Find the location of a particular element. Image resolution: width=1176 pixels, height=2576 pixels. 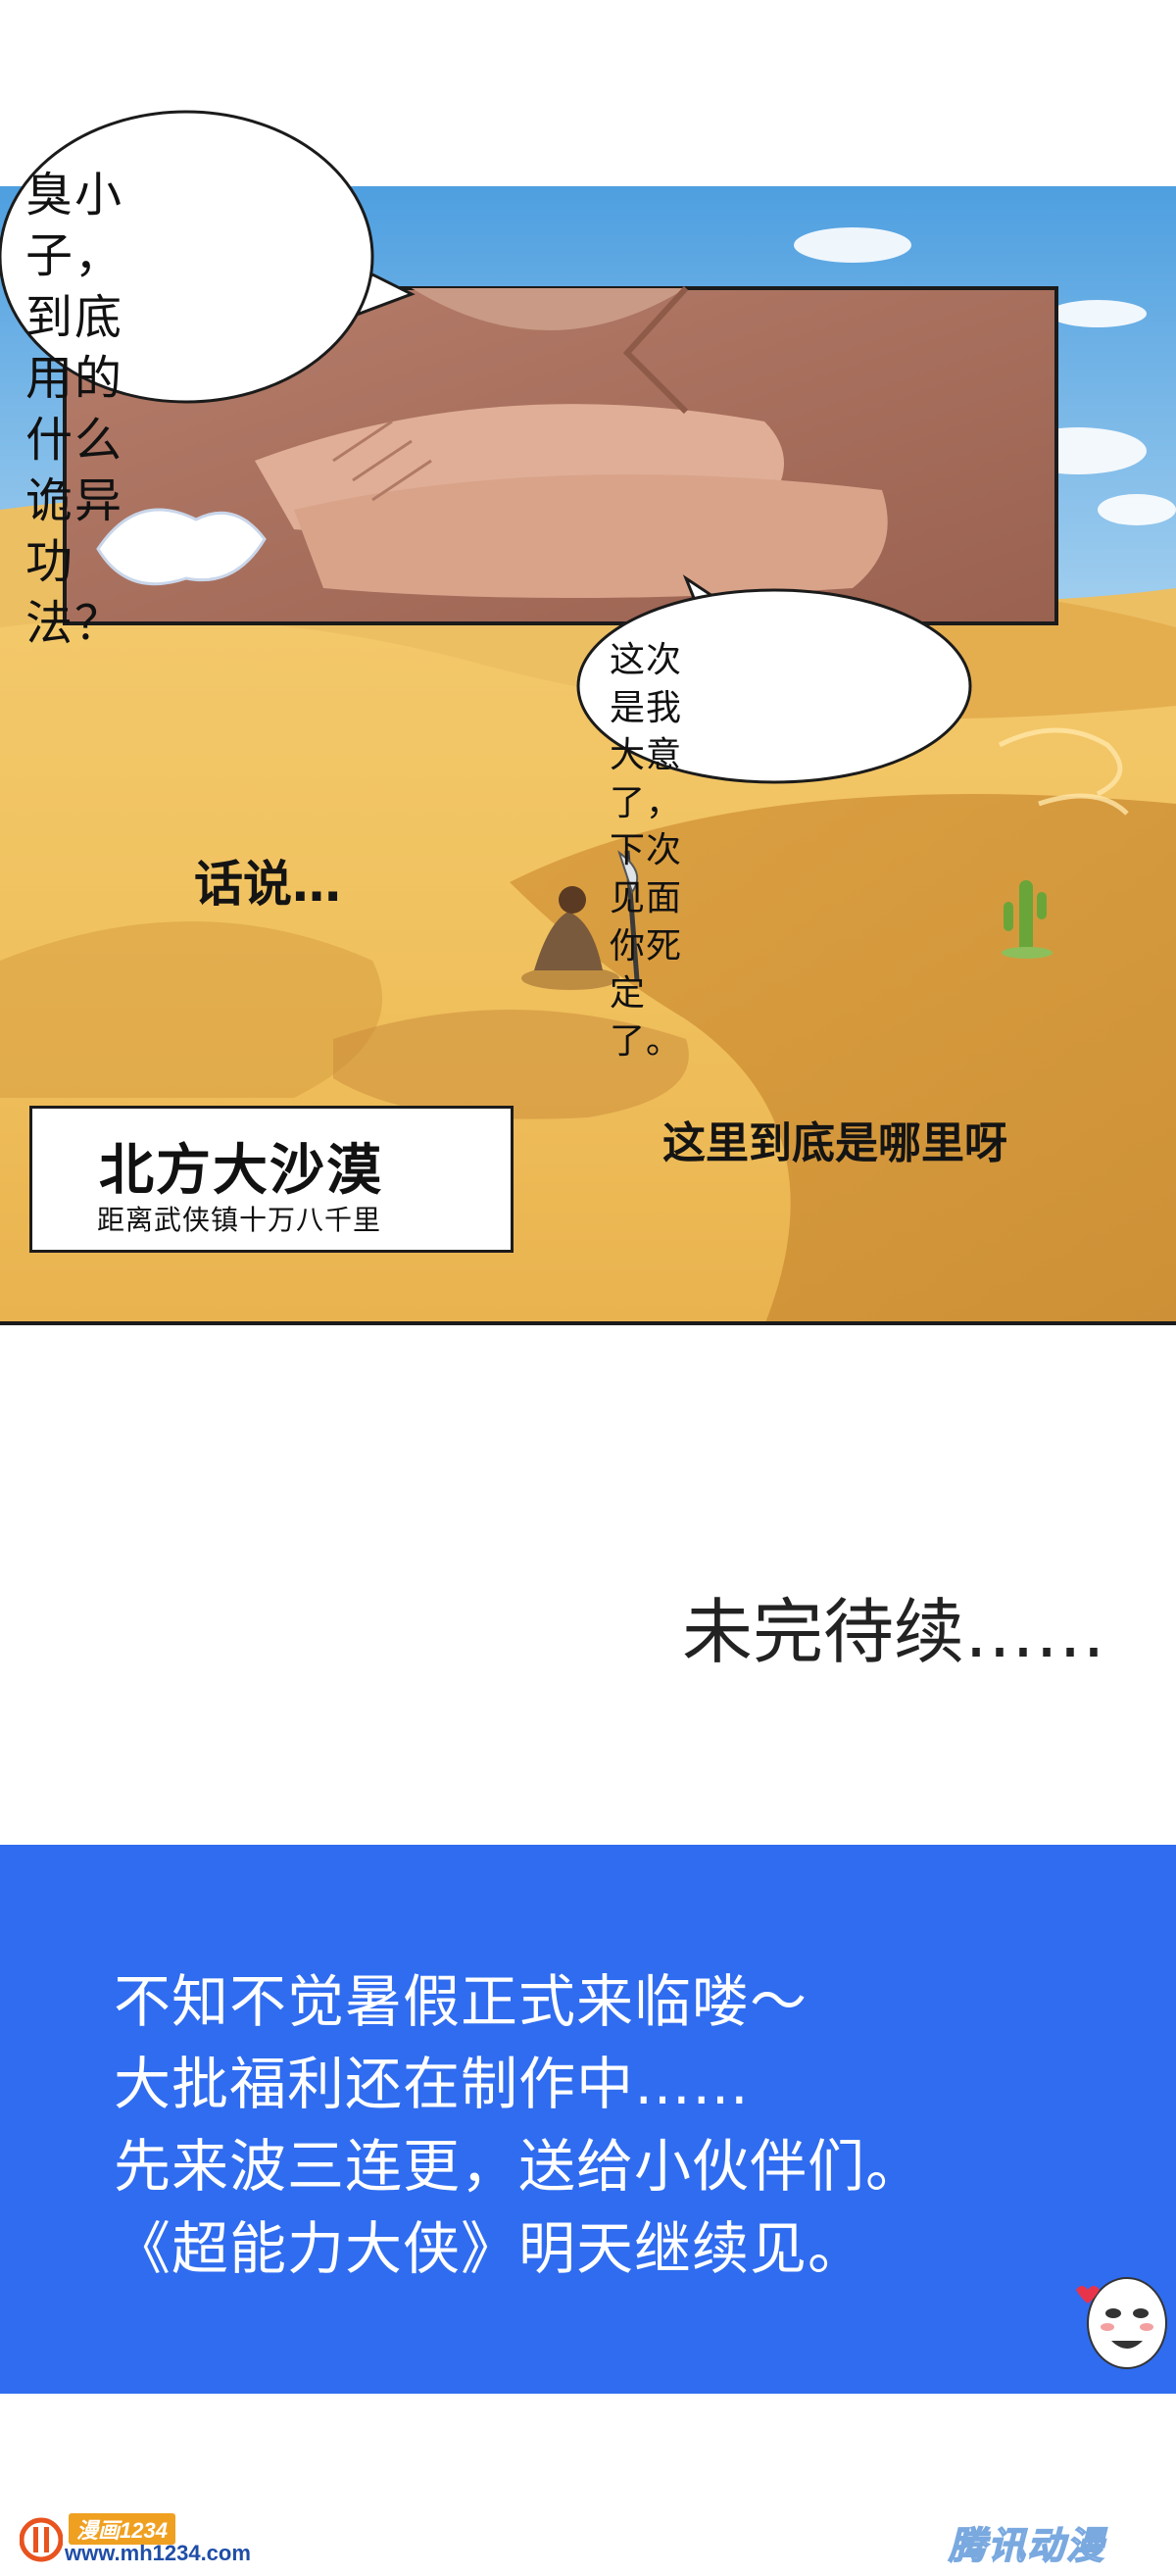

publisher-watermark: 腾讯动漫 is located at coordinates (1027, 2545).